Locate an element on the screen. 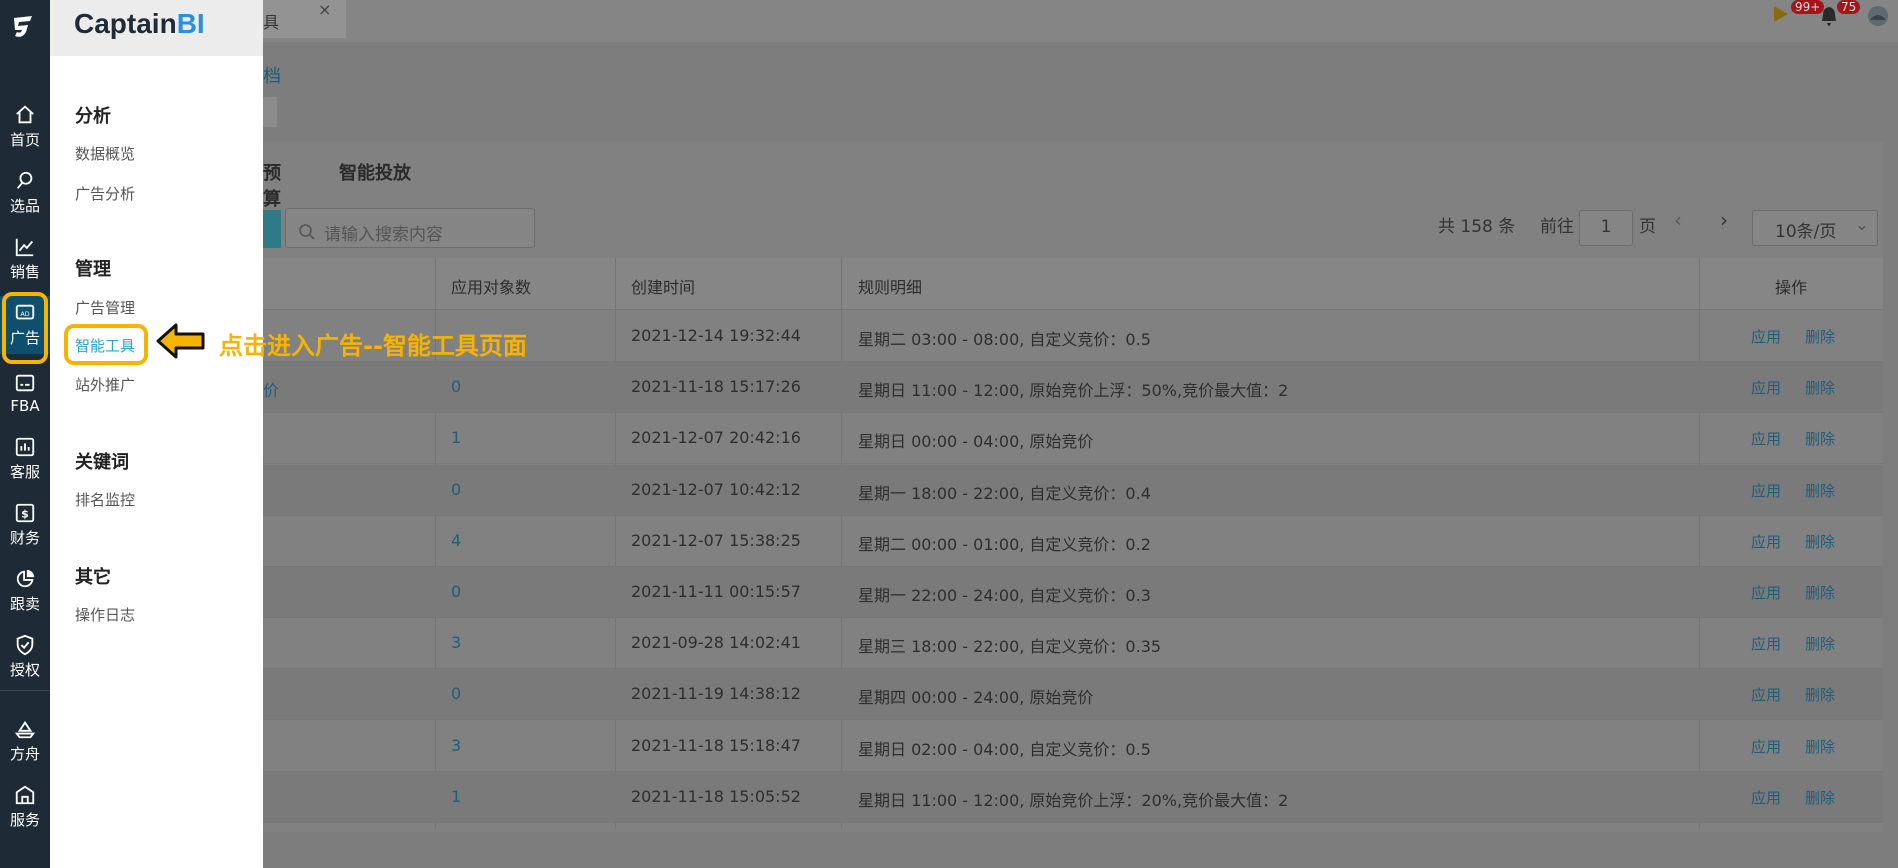  rail-item-2: 销售 is located at coordinates (25, 259).